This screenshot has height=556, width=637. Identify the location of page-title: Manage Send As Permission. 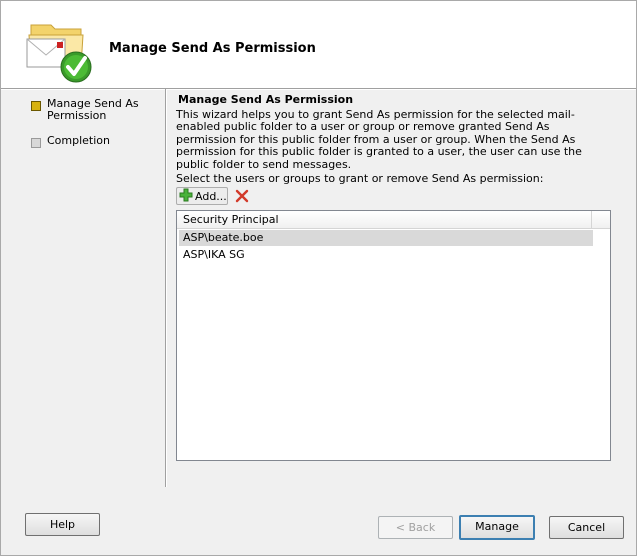
(212, 48).